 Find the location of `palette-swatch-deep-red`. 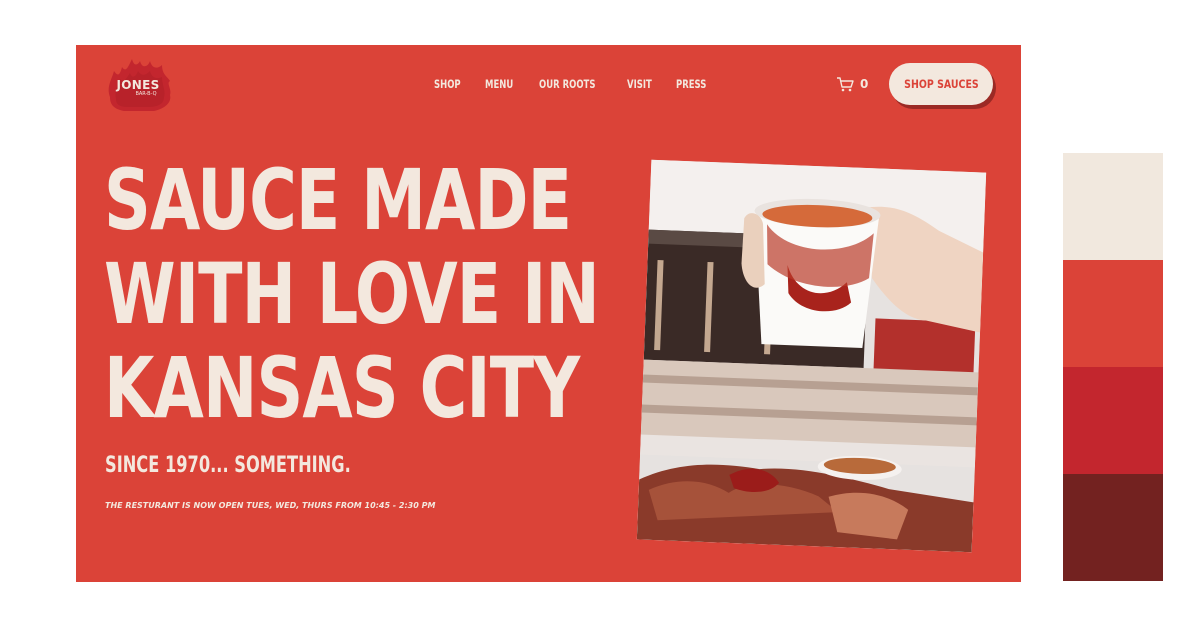

palette-swatch-deep-red is located at coordinates (1113, 420).